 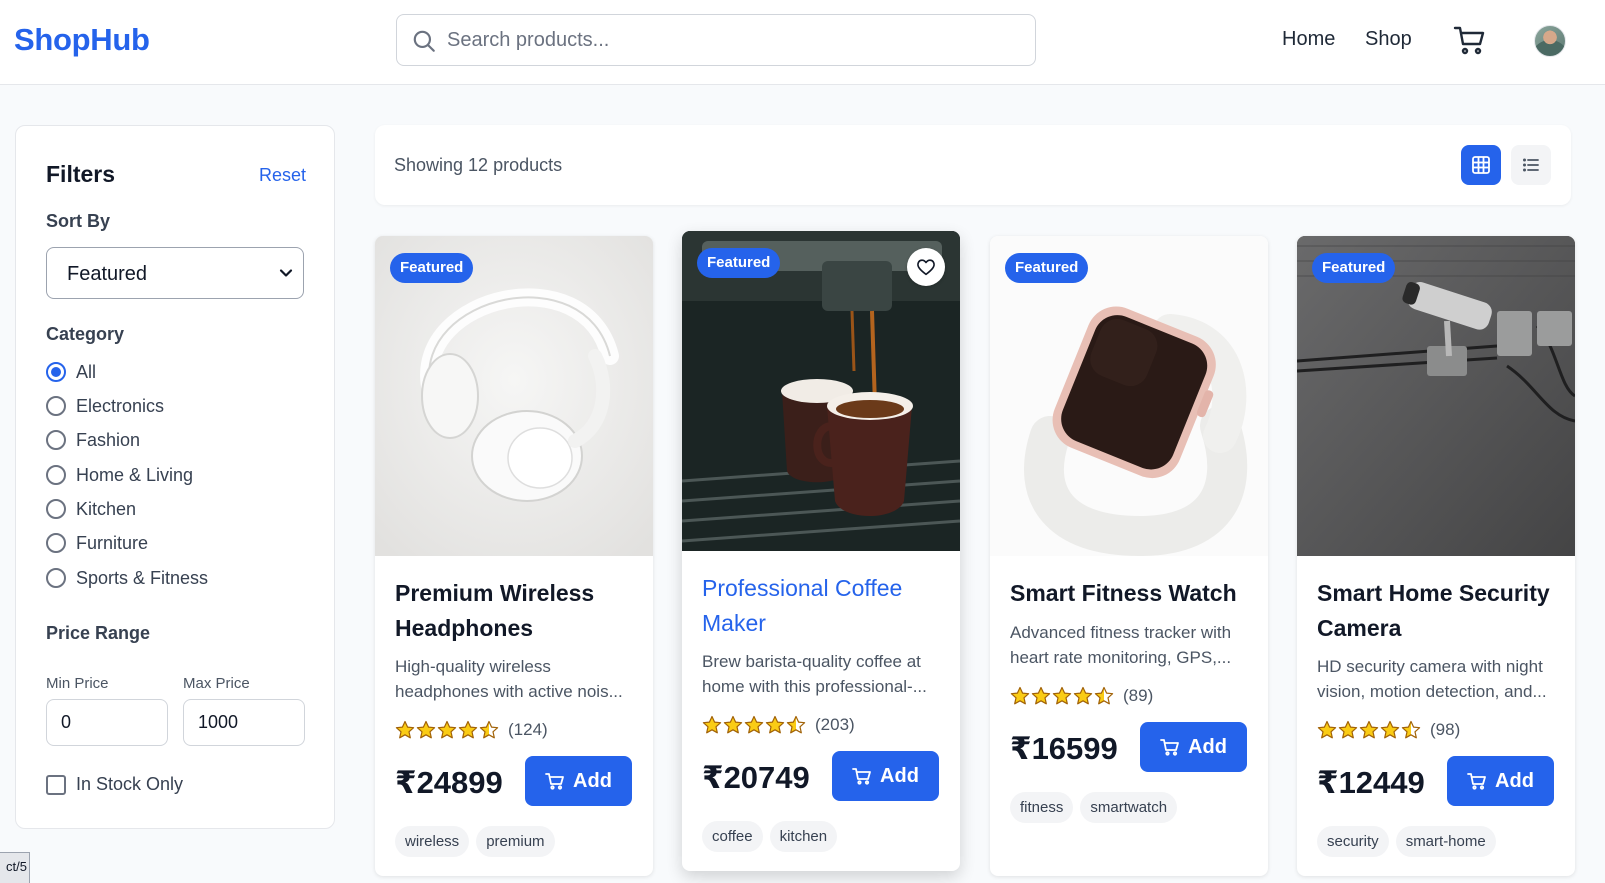 I want to click on chevron-down-icon, so click(x=286, y=273).